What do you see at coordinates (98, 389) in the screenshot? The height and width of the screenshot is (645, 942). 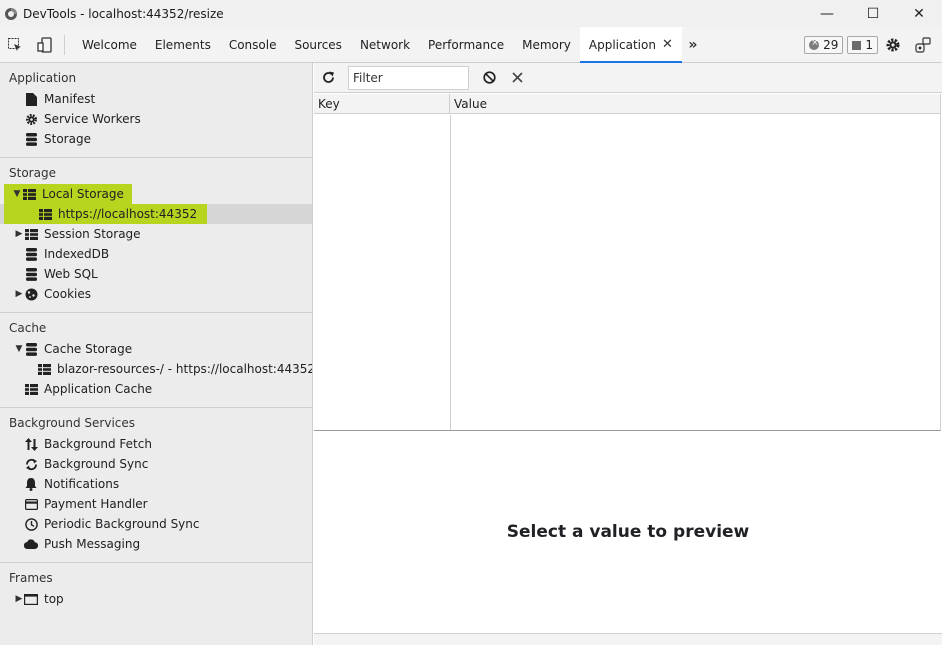 I see `sidebar-item-label: Application Cache` at bounding box center [98, 389].